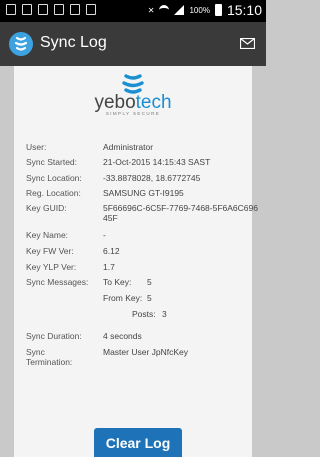 This screenshot has width=320, height=457. I want to click on image-icon, so click(59, 9).